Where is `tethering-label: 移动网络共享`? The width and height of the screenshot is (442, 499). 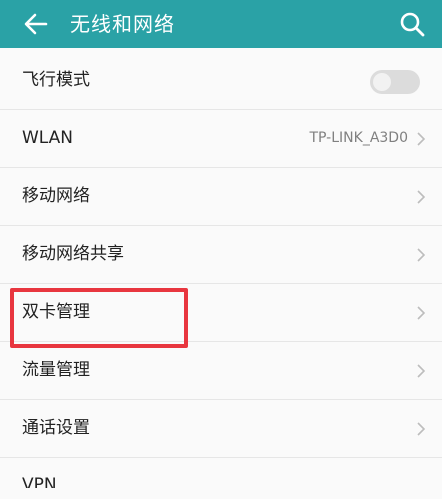
tethering-label: 移动网络共享 is located at coordinates (73, 254).